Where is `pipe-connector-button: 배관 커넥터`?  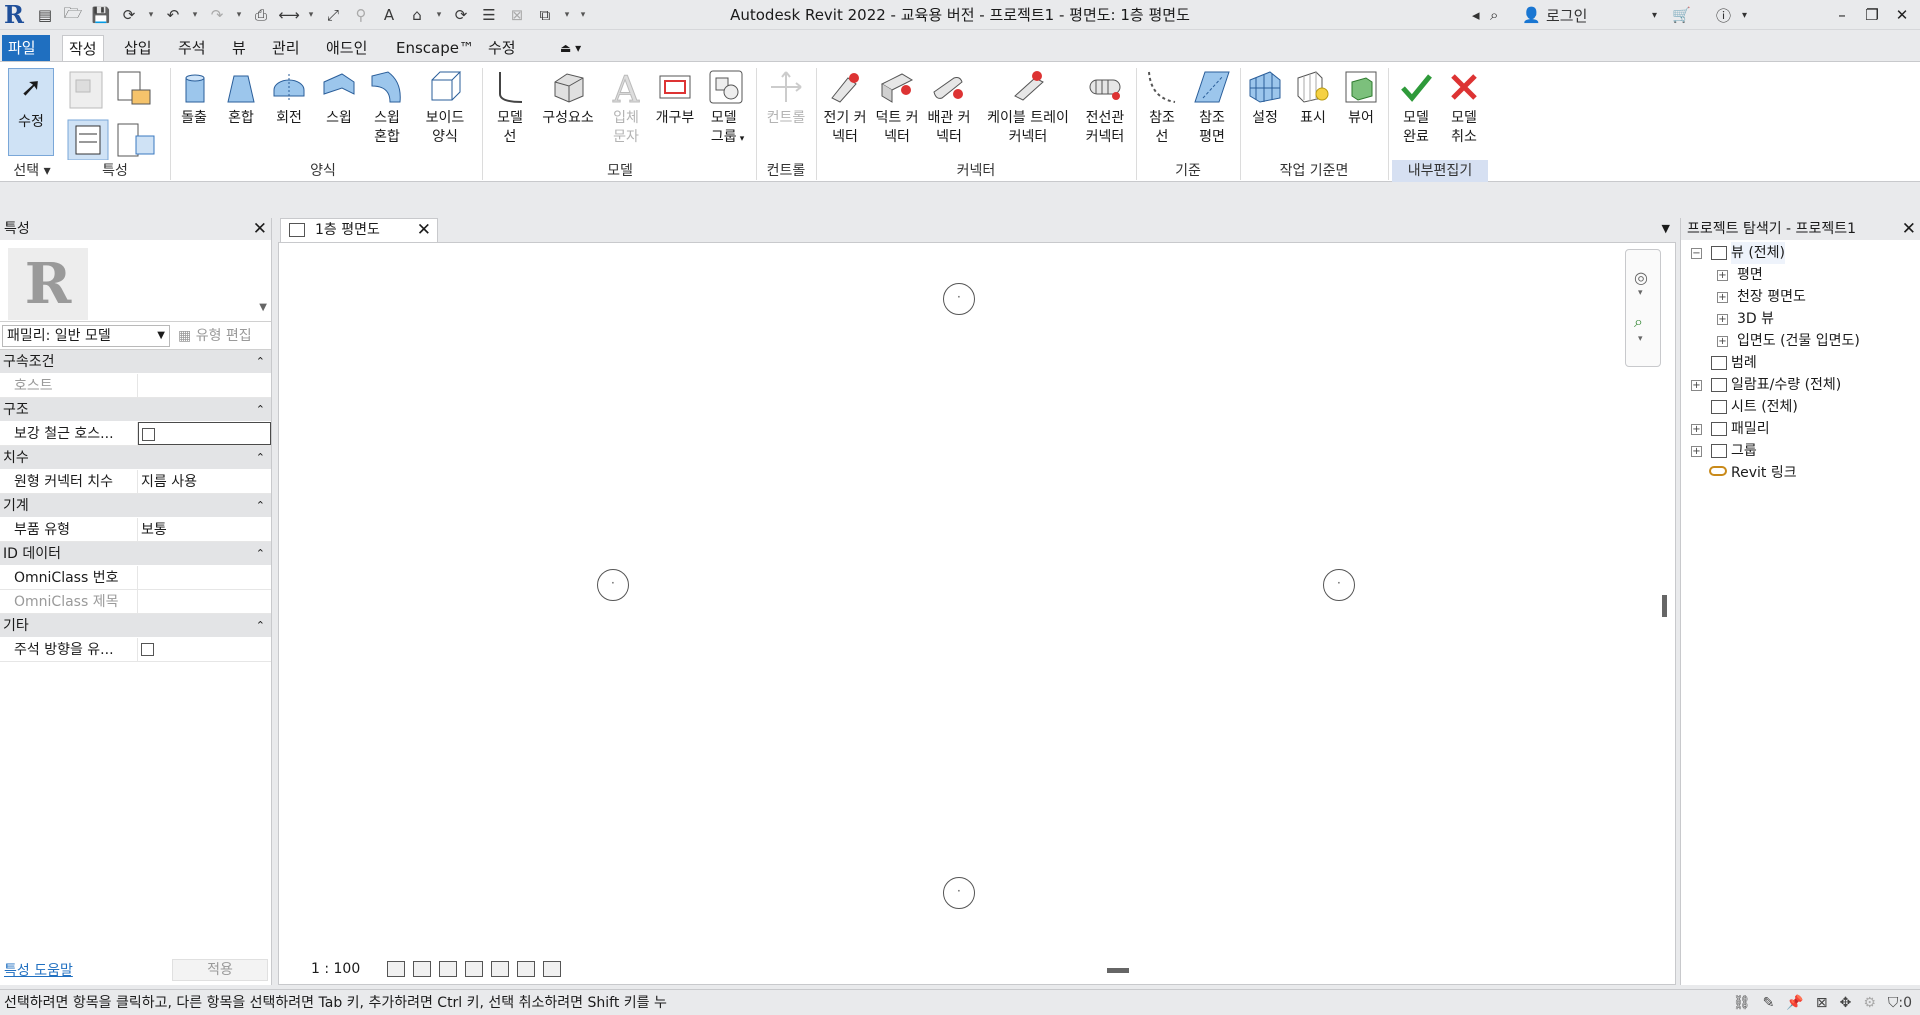 pipe-connector-button: 배관 커넥터 is located at coordinates (949, 107).